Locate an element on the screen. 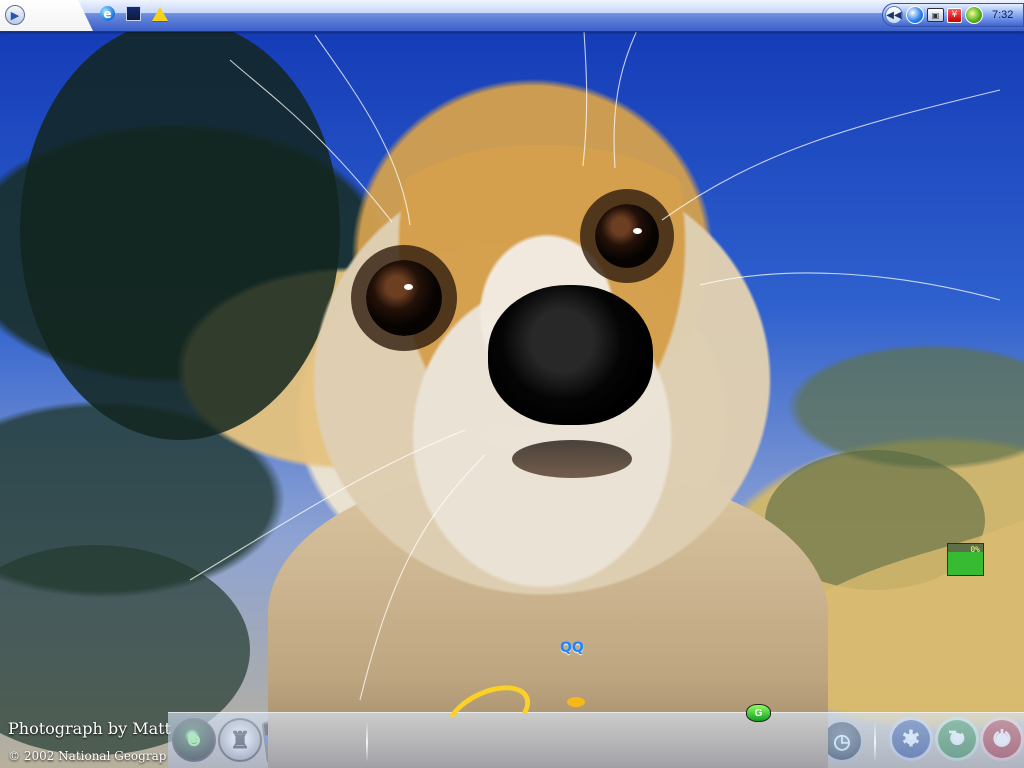 The height and width of the screenshot is (768, 1024). meter-value: 0% is located at coordinates (975, 549).